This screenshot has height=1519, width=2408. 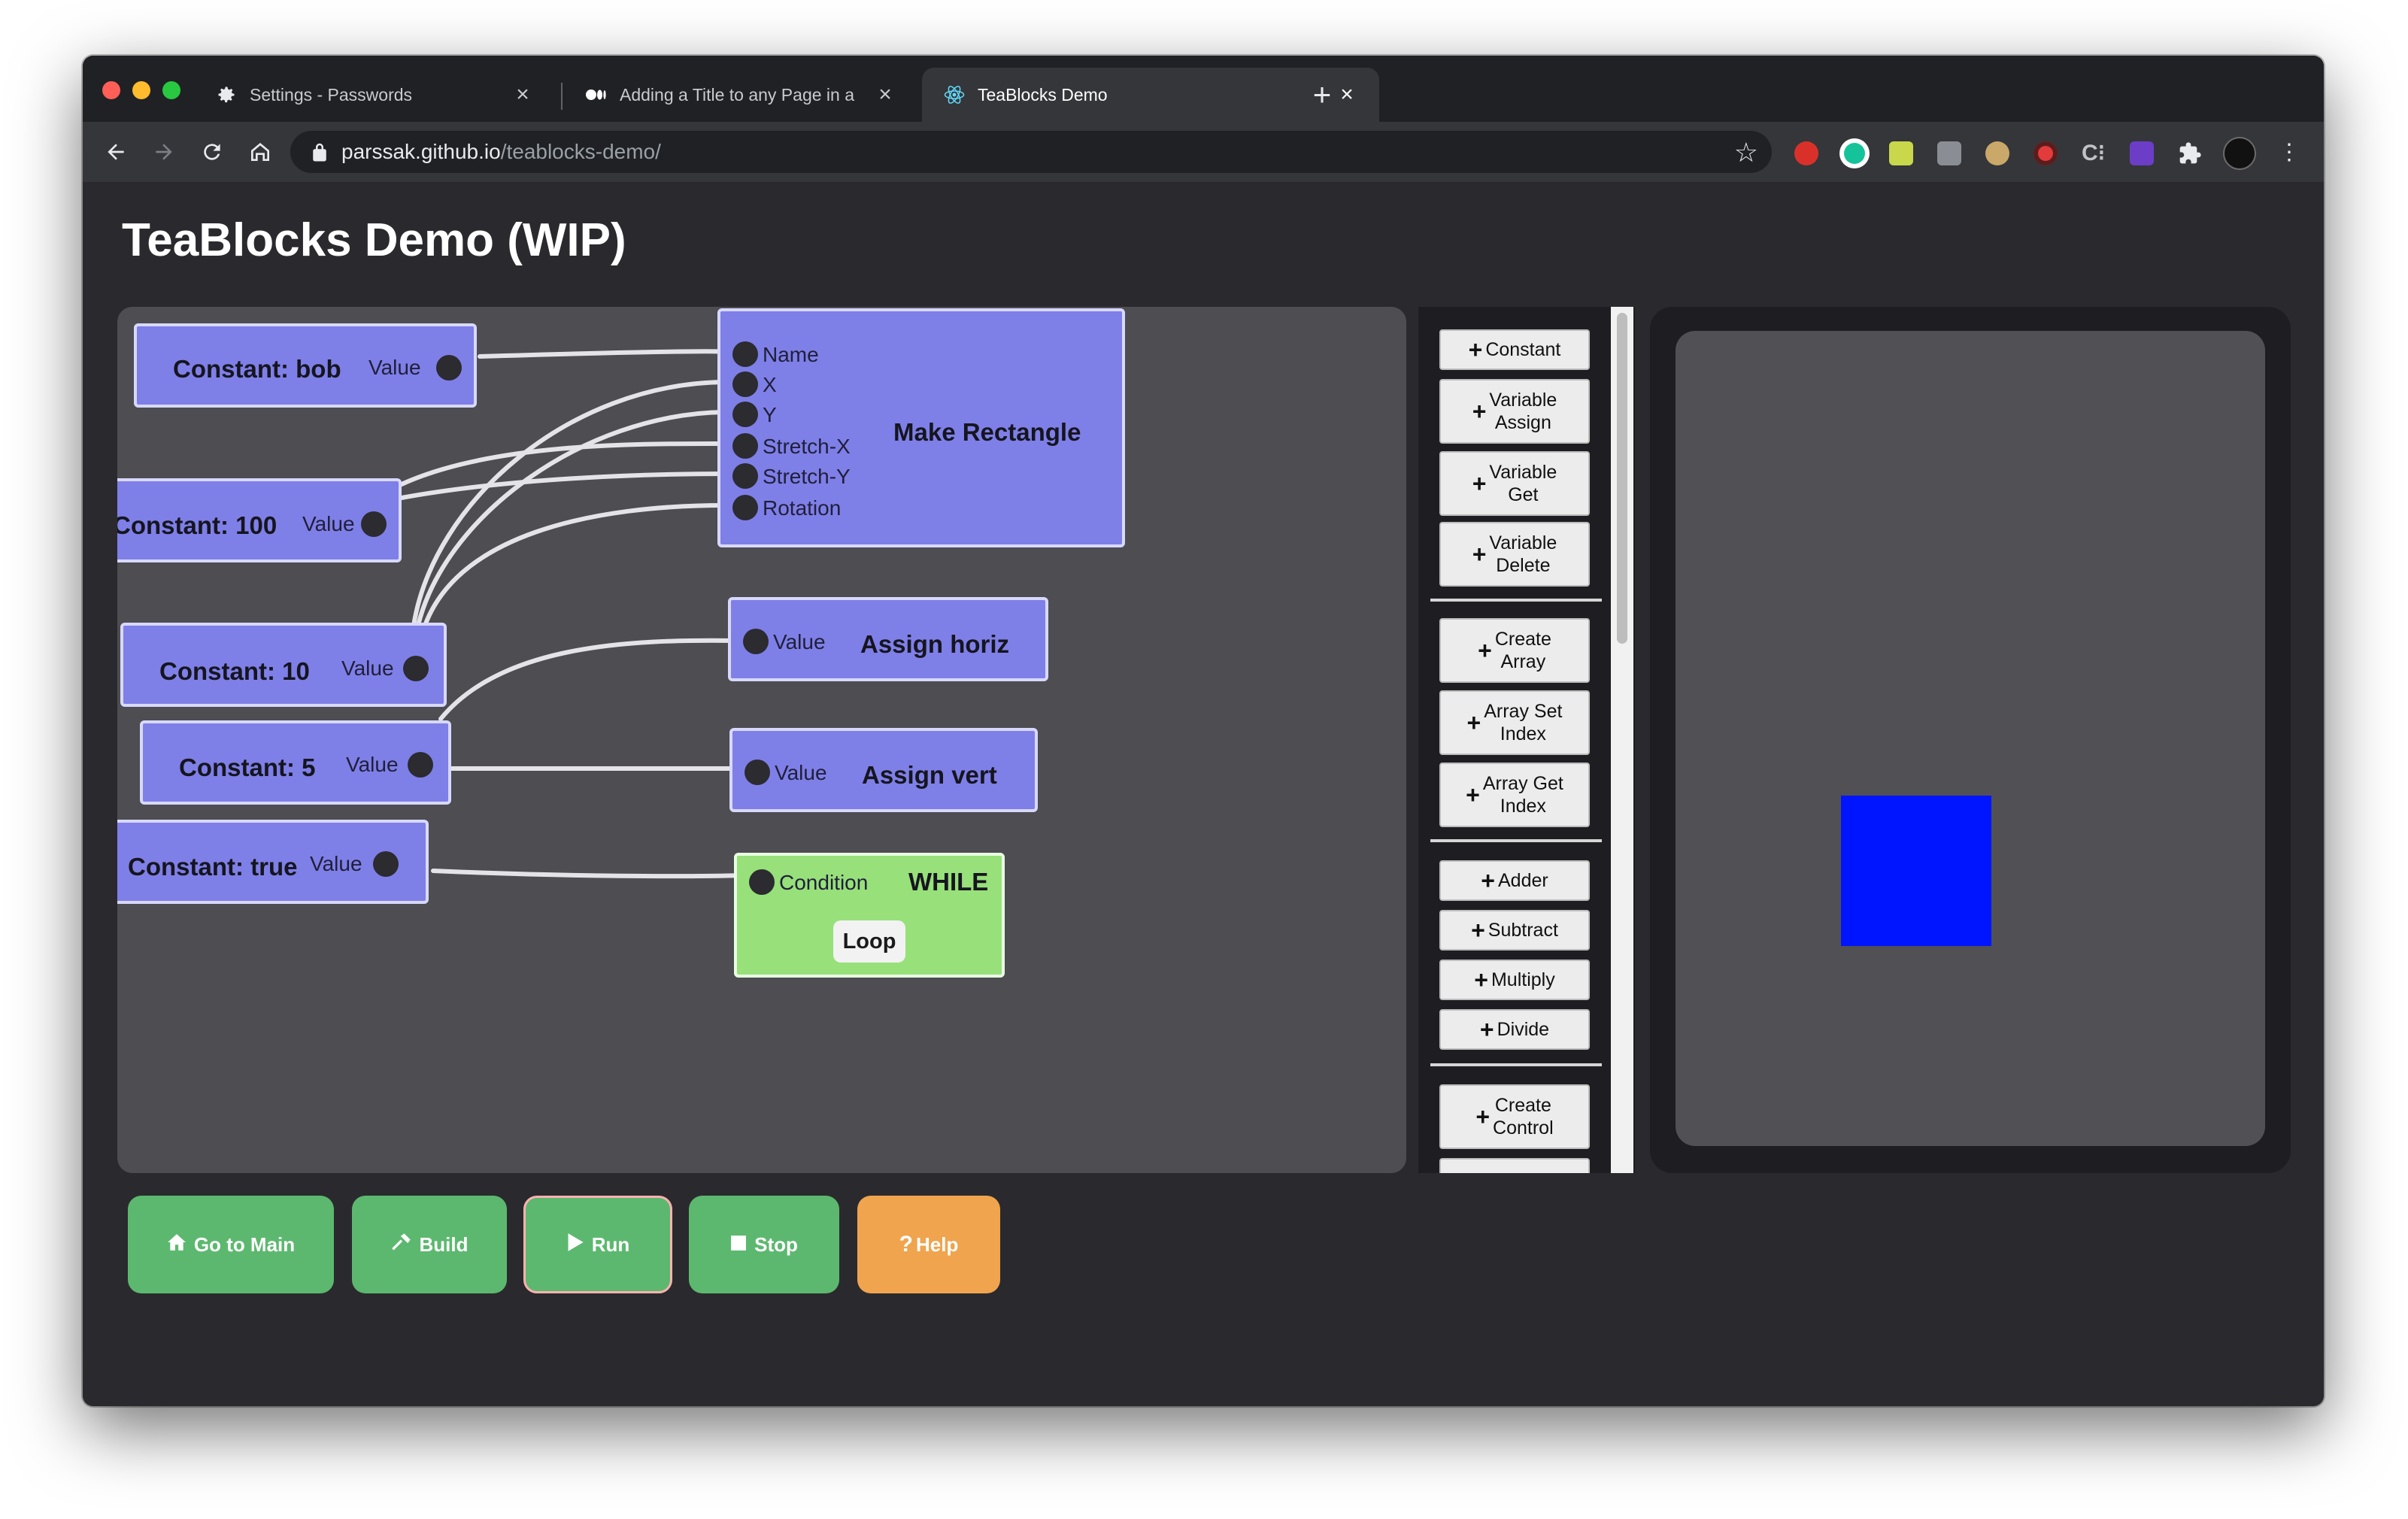 What do you see at coordinates (745, 384) in the screenshot?
I see `input-port-x` at bounding box center [745, 384].